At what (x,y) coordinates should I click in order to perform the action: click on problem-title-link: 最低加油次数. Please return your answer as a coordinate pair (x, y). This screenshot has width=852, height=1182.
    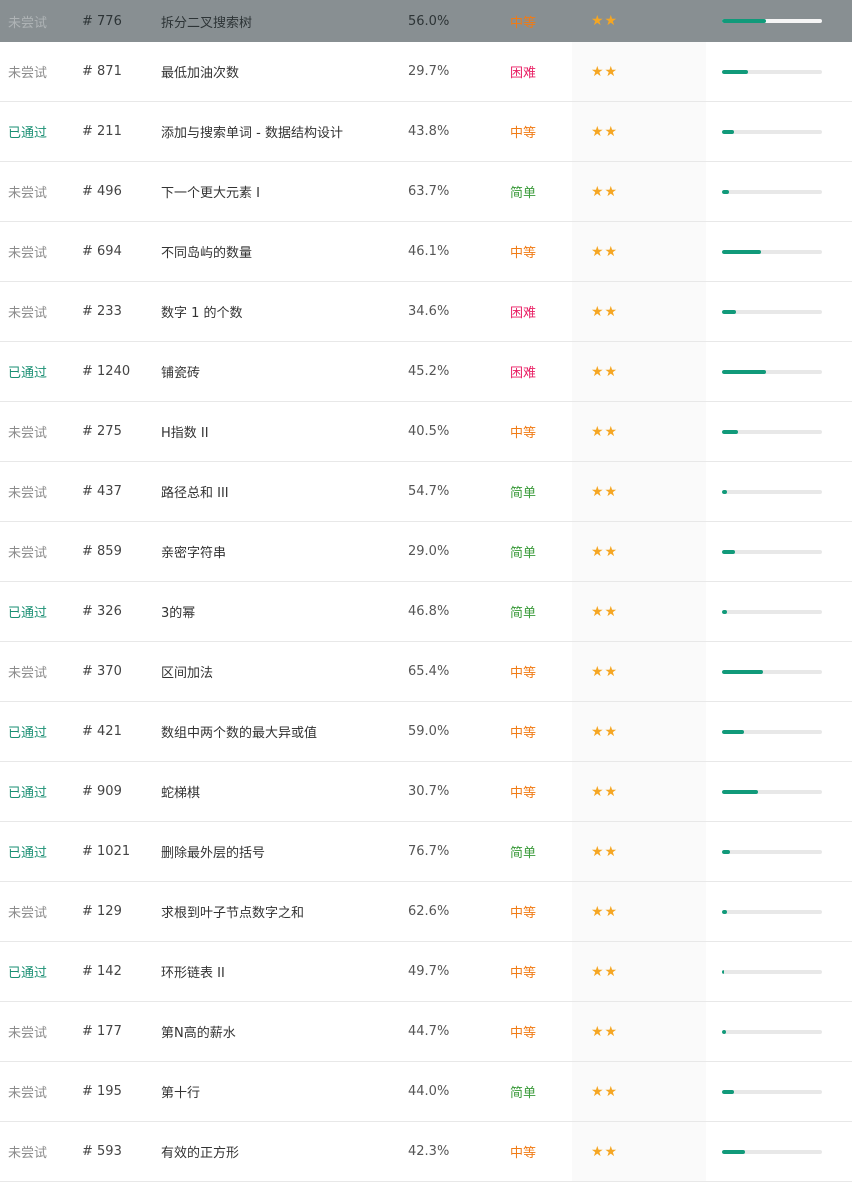
    Looking at the image, I should click on (200, 71).